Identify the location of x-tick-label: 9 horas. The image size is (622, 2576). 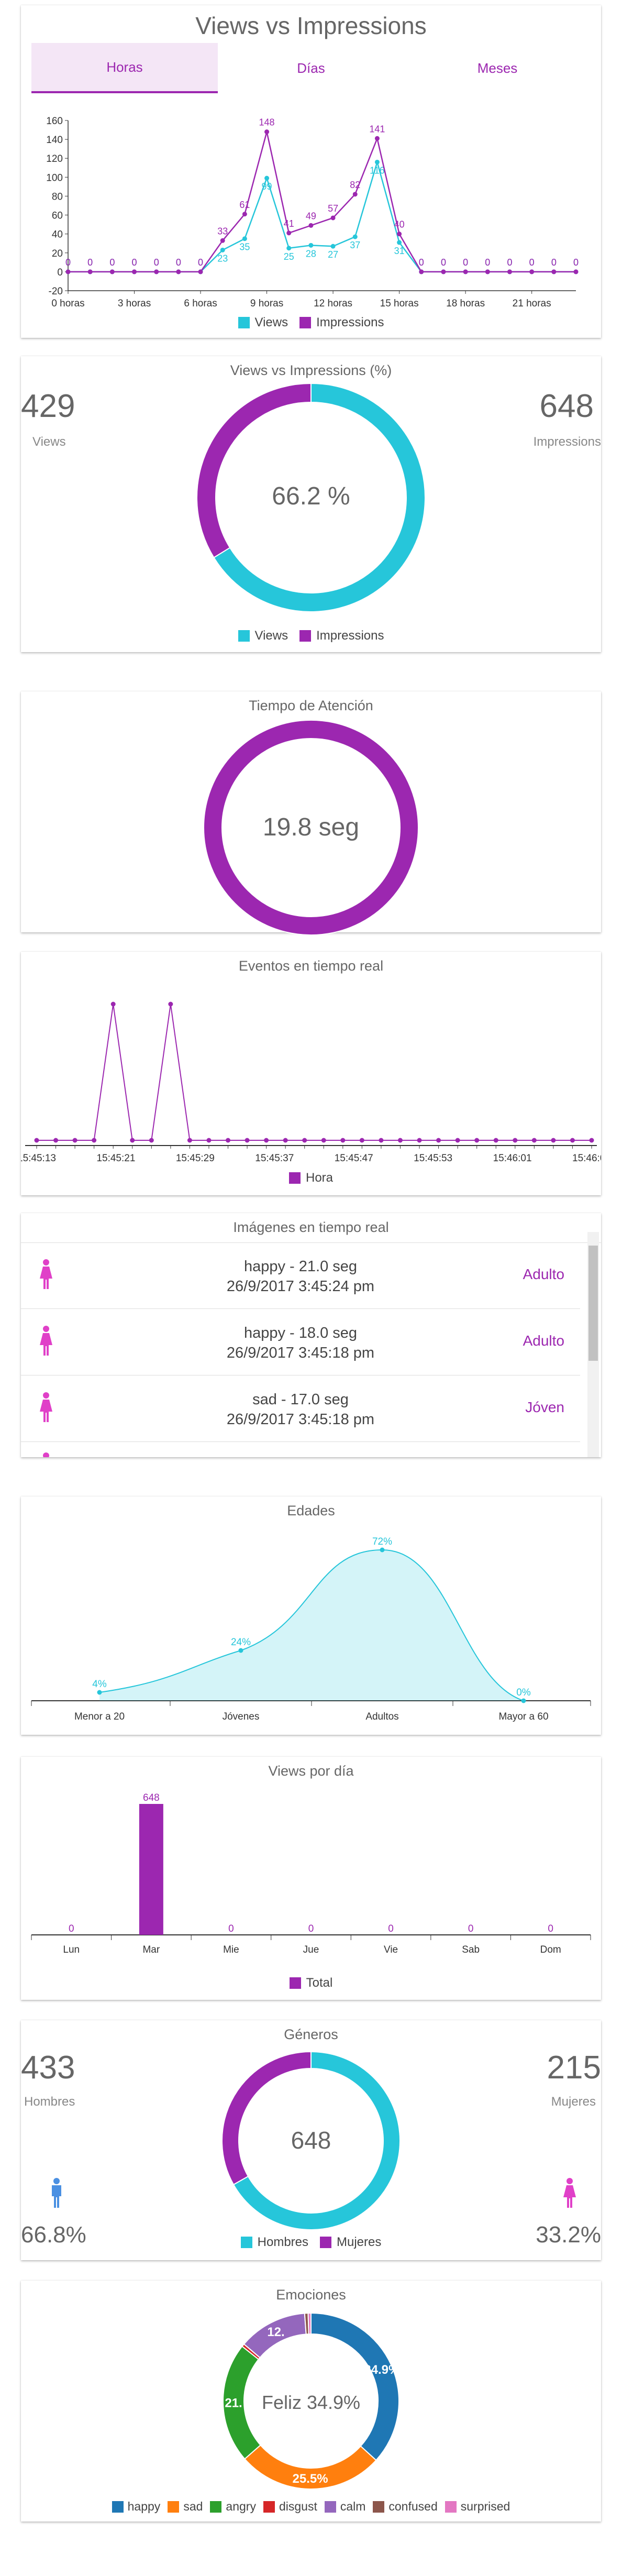
(266, 304).